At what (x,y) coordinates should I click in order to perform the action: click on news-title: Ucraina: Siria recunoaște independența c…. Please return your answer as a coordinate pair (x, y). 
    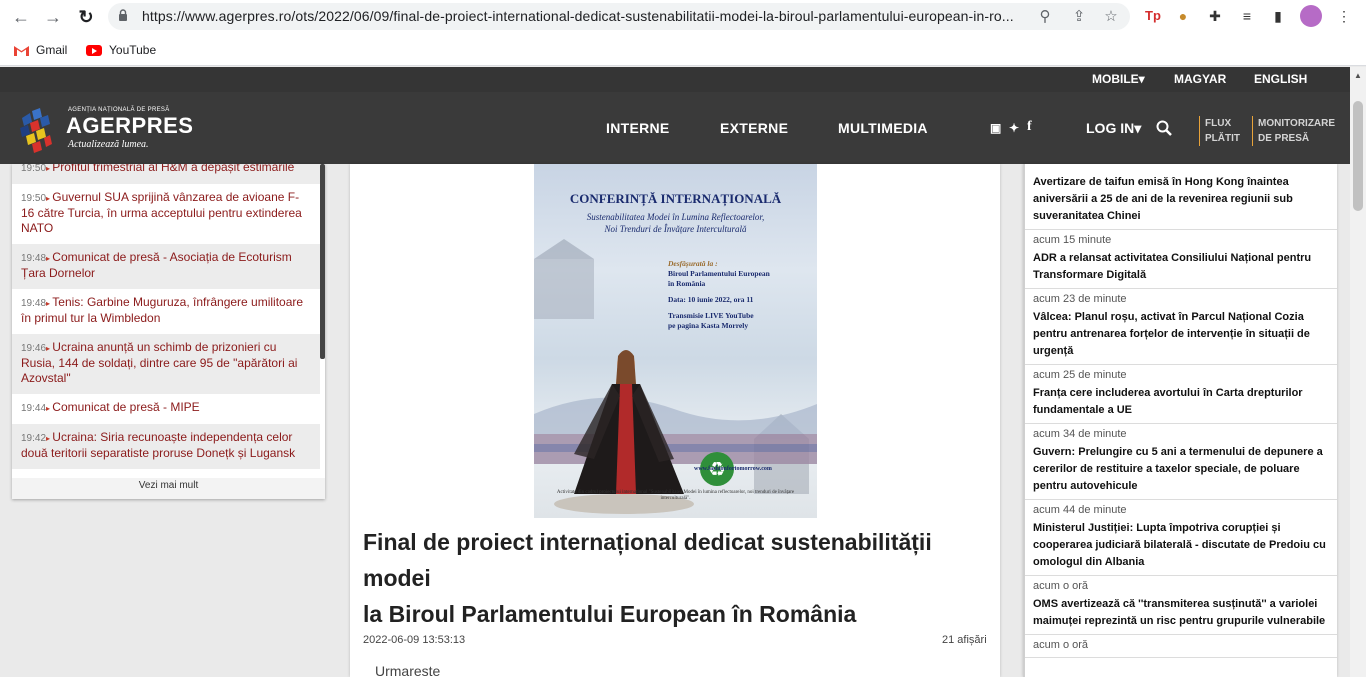
    Looking at the image, I should click on (158, 445).